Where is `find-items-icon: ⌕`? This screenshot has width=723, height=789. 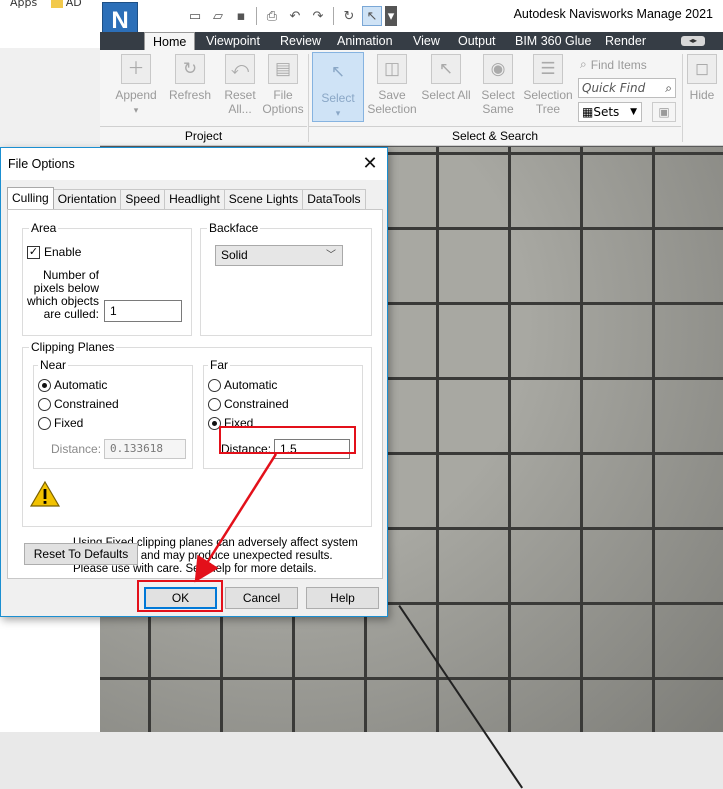
find-items-icon: ⌕ is located at coordinates (583, 64).